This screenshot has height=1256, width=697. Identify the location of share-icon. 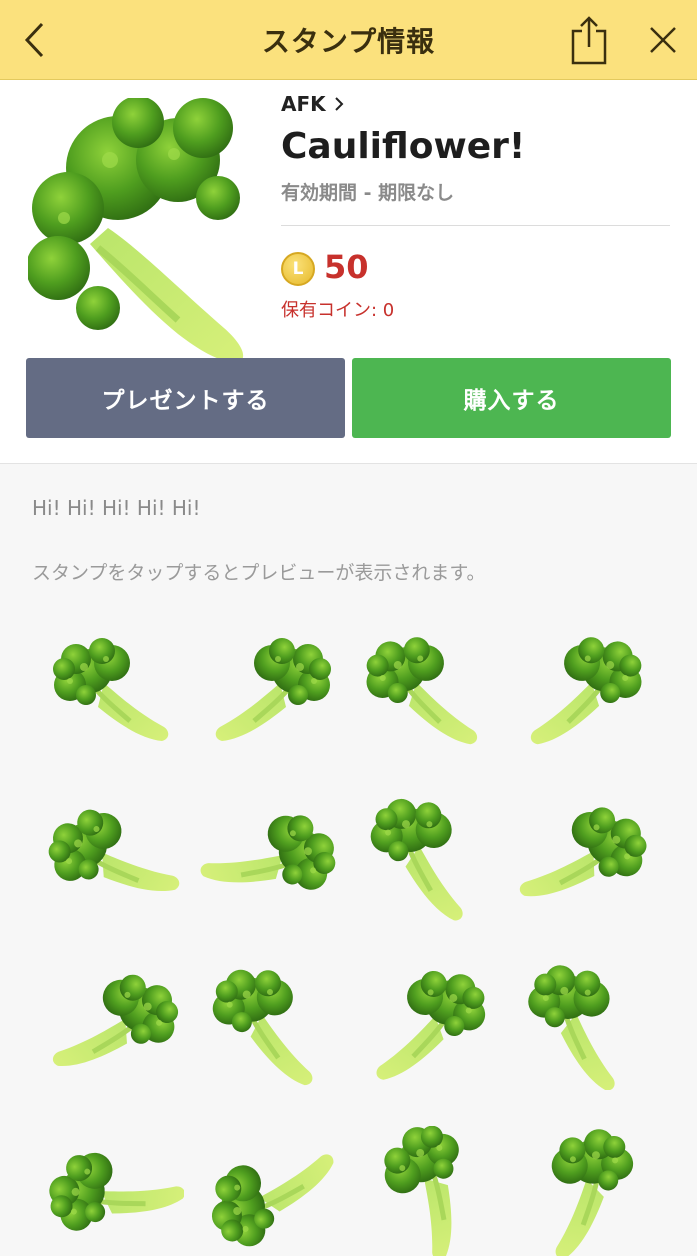
(589, 40).